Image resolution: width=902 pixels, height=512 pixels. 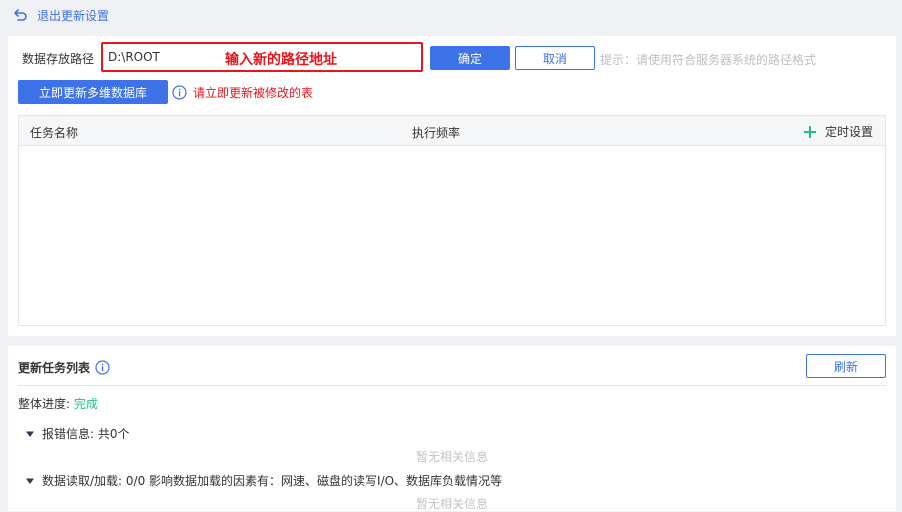 What do you see at coordinates (452, 385) in the screenshot?
I see `divider` at bounding box center [452, 385].